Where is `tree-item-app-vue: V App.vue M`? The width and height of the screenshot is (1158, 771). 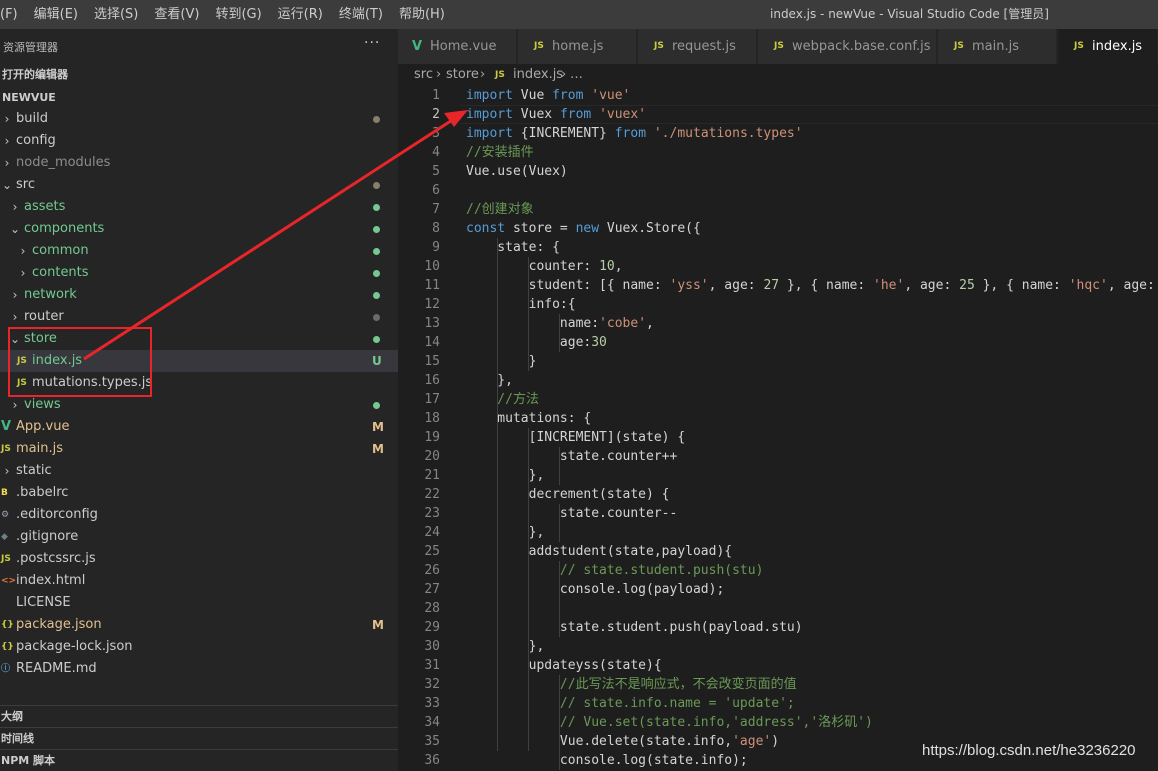 tree-item-app-vue: V App.vue M is located at coordinates (199, 427).